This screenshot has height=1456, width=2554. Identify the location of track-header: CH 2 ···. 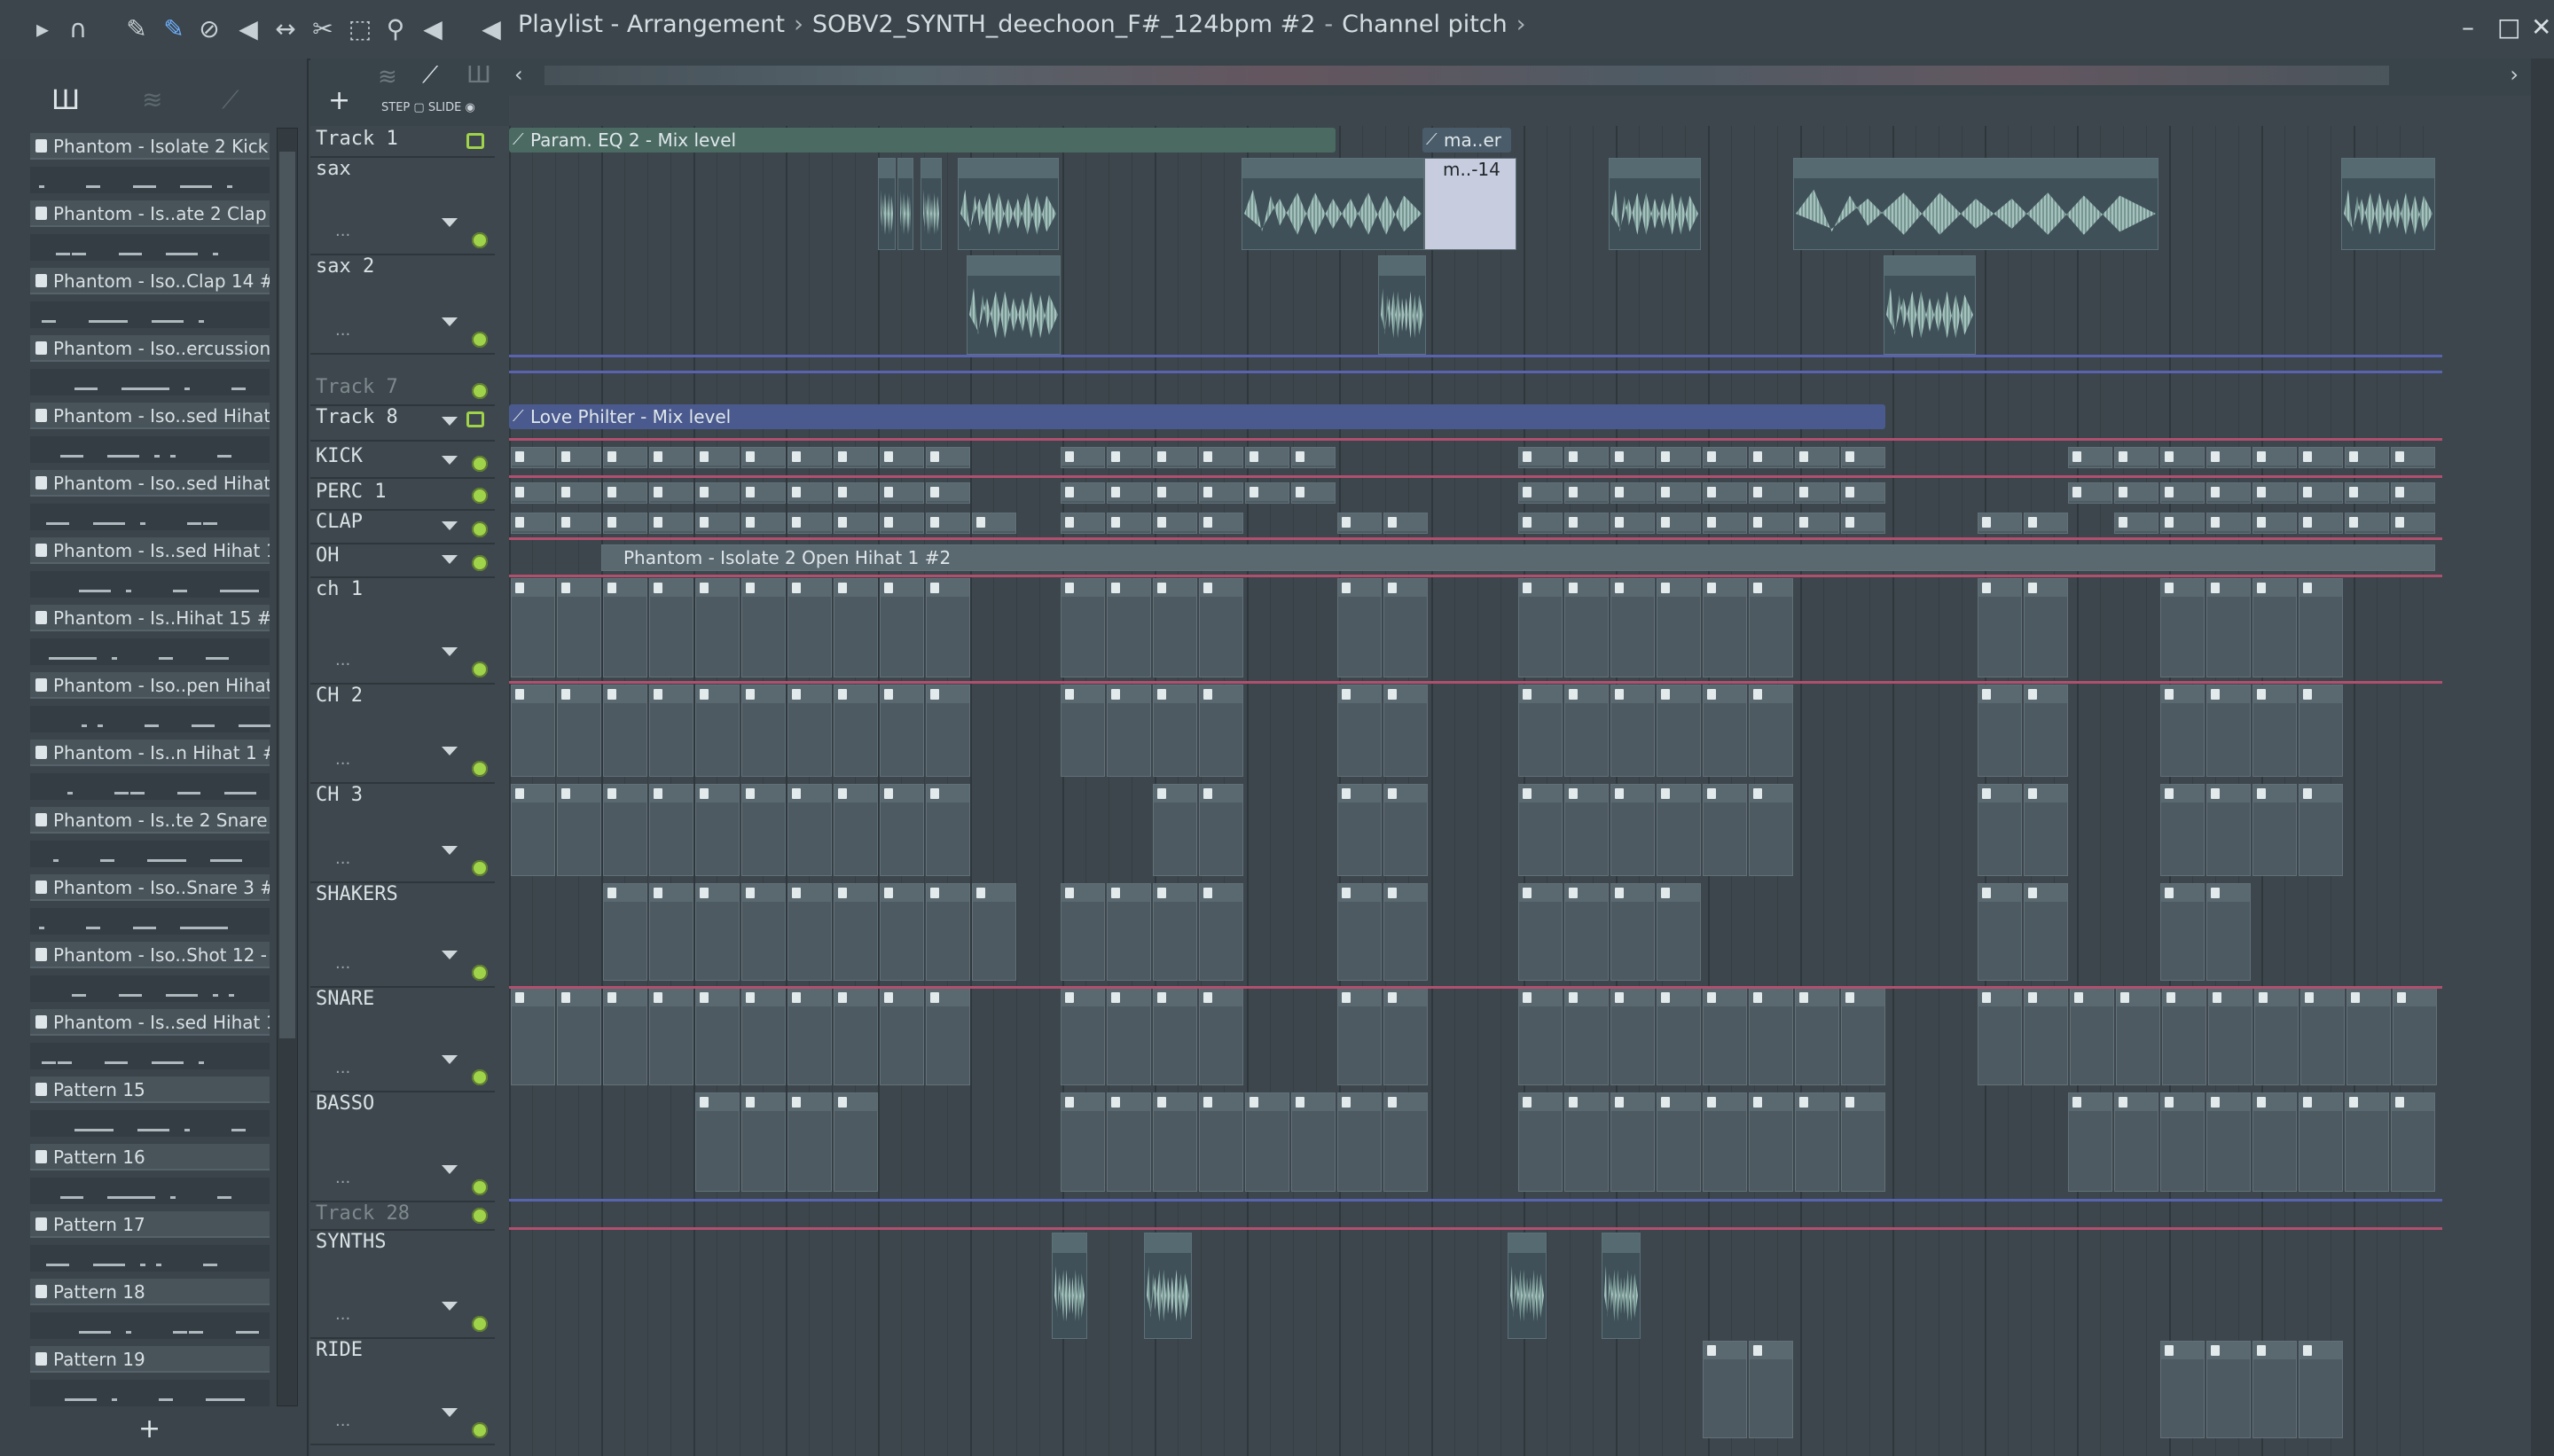
(402, 733).